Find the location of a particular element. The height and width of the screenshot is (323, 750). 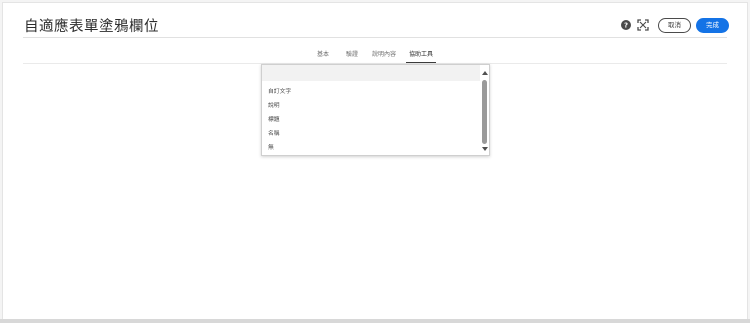

option-none: 無 is located at coordinates (271, 146).